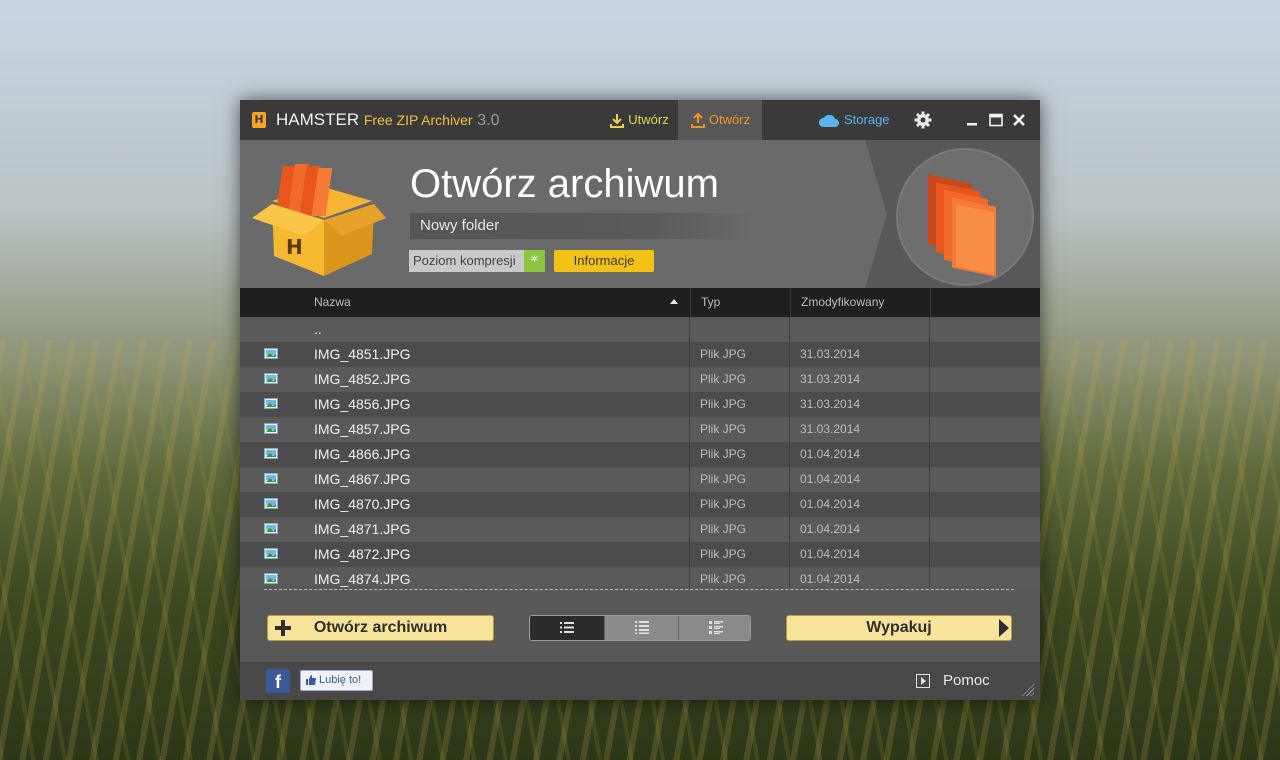 The height and width of the screenshot is (760, 1280). What do you see at coordinates (697, 120) in the screenshot?
I see `upload-icon` at bounding box center [697, 120].